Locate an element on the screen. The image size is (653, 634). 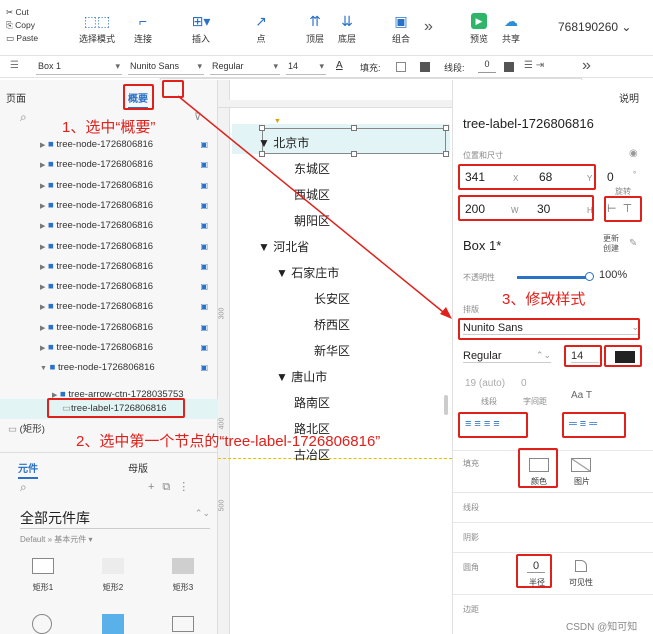
annotation-arrow is located at coordinates (314, 207).